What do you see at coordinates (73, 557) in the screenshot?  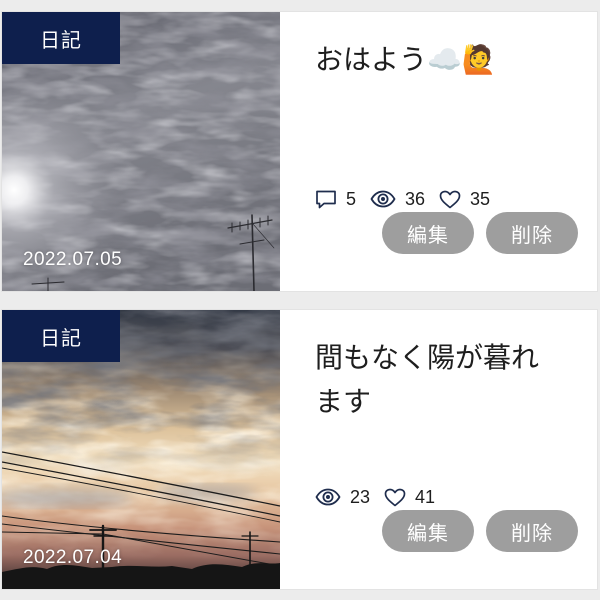 I see `post-date: 2022.07.04` at bounding box center [73, 557].